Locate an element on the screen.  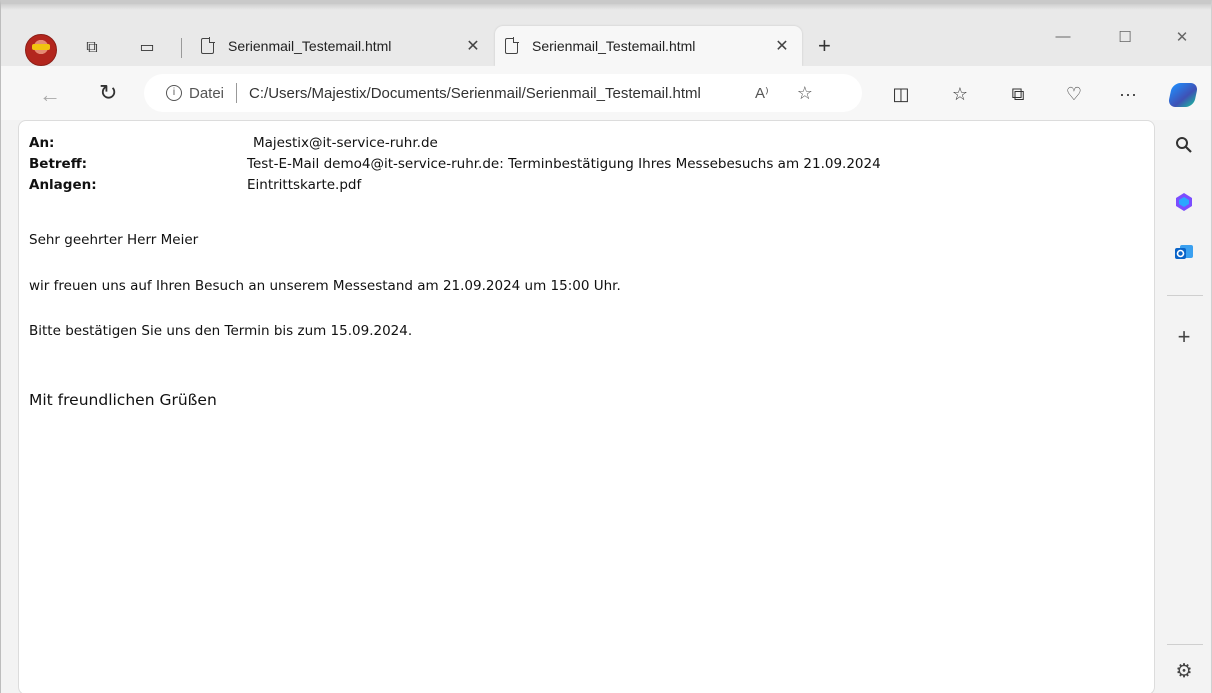
info-icon: i is located at coordinates (174, 93).